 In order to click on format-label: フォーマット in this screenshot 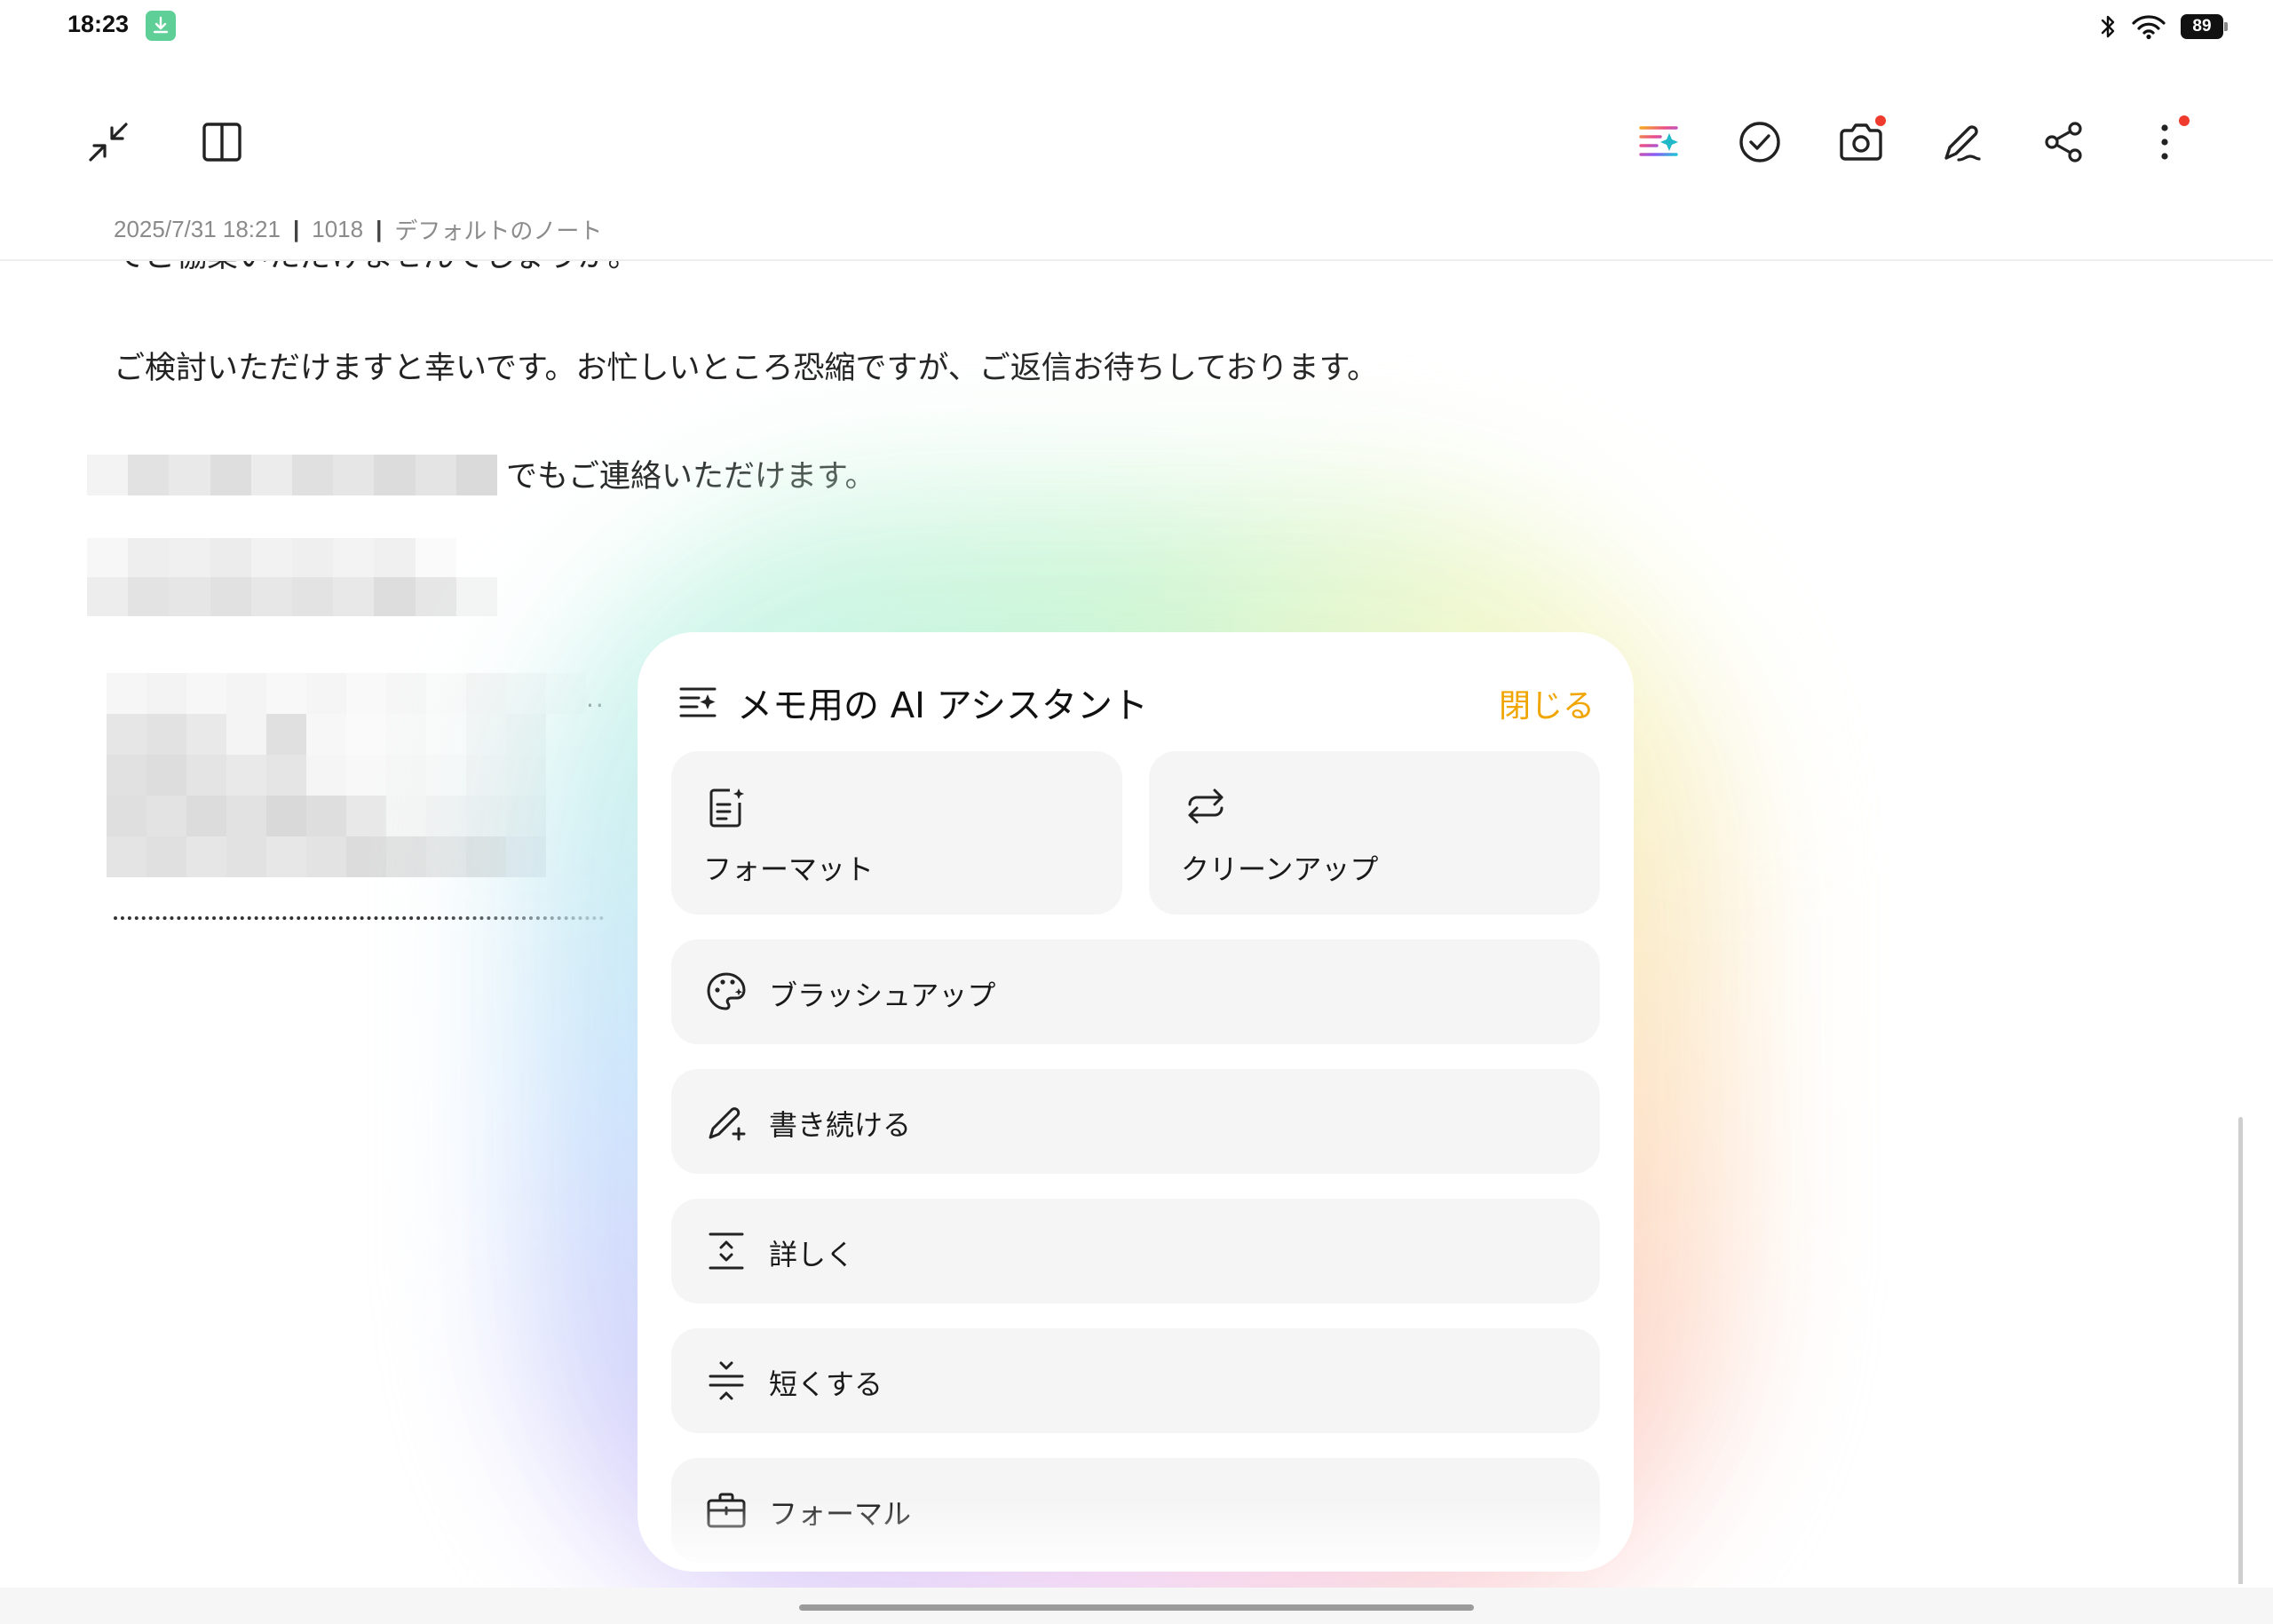, I will do `click(789, 869)`.